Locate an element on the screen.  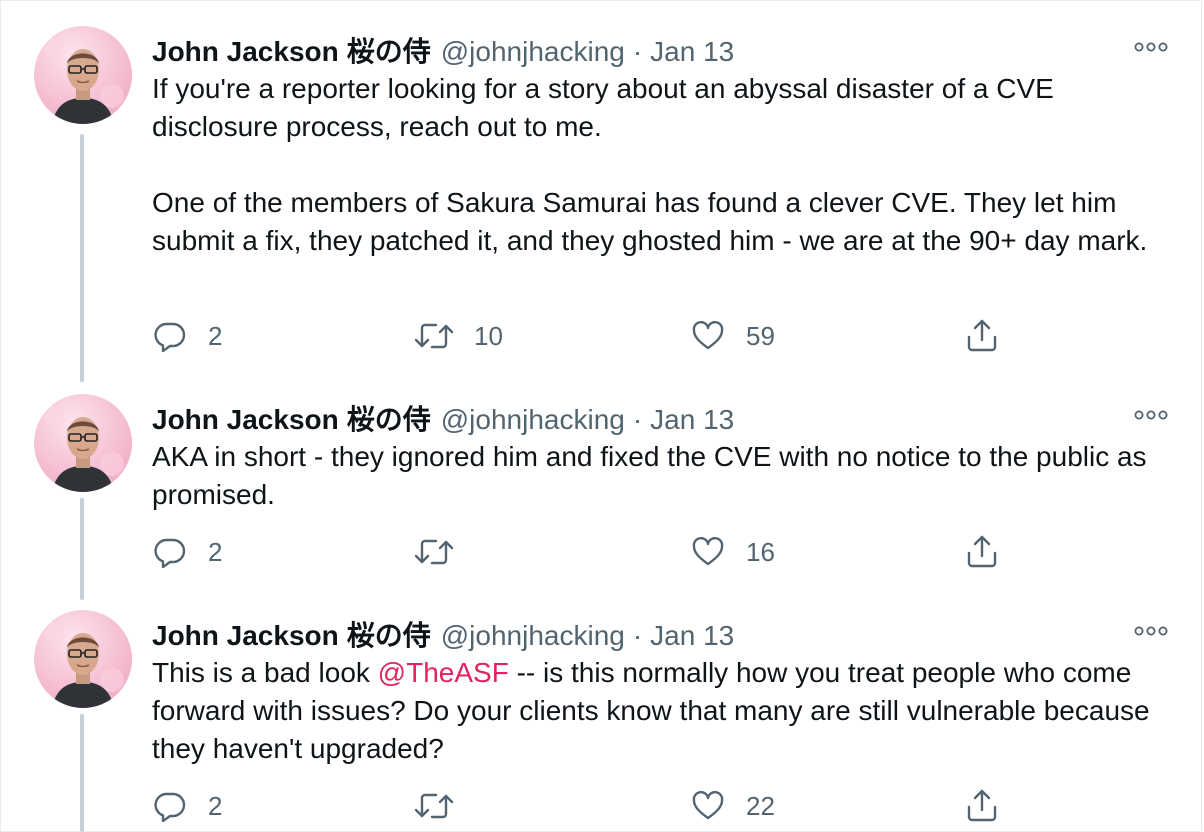
like-button: 16 is located at coordinates (733, 552).